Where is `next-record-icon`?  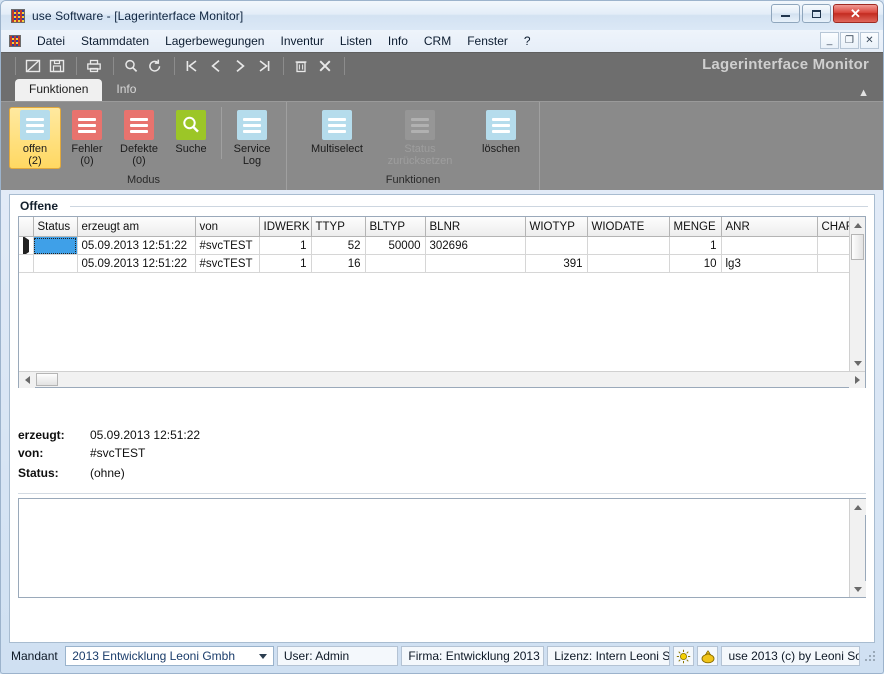 next-record-icon is located at coordinates (240, 66).